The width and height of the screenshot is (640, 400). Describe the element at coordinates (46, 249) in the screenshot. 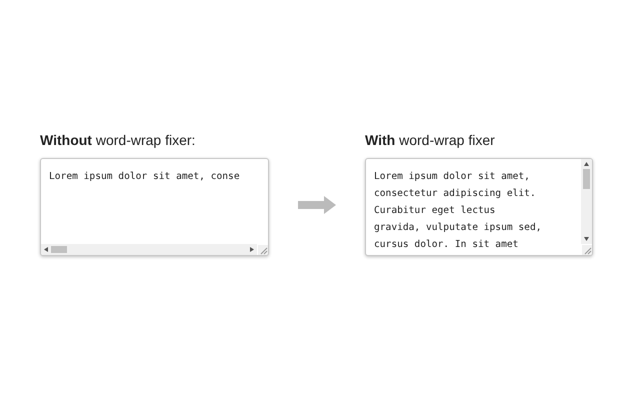

I see `scroll-left-icon` at that location.